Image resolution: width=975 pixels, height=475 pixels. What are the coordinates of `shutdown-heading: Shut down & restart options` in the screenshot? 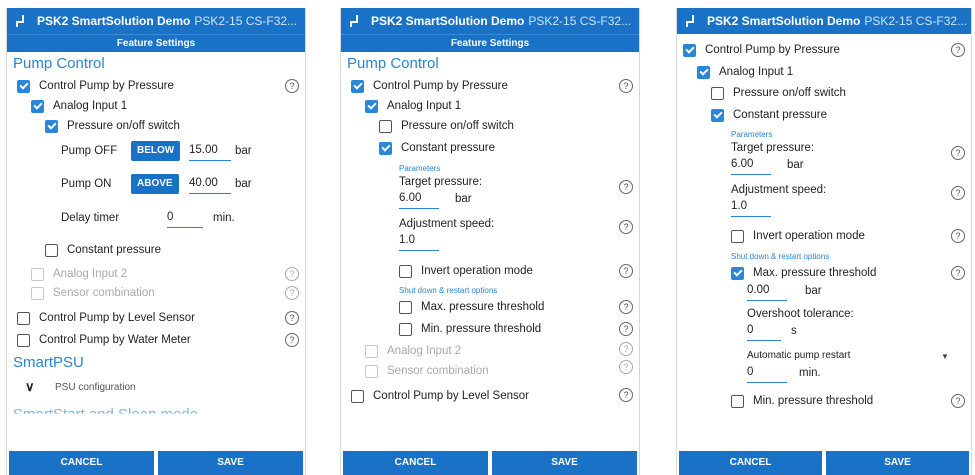 It's located at (448, 290).